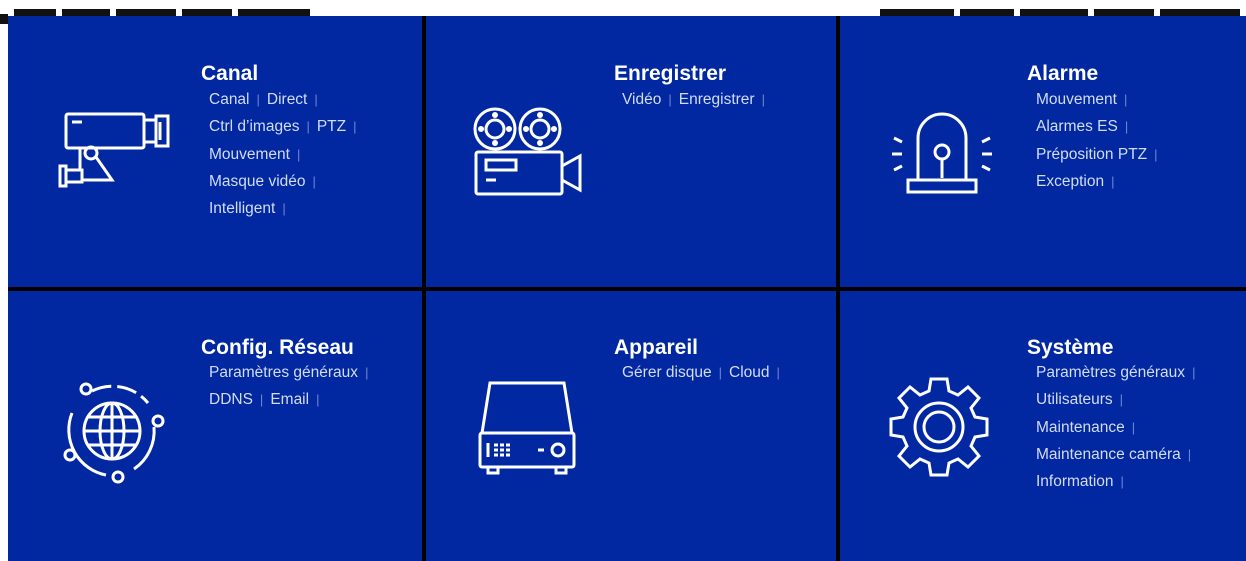  I want to click on link-video: Vidéo, so click(641, 99).